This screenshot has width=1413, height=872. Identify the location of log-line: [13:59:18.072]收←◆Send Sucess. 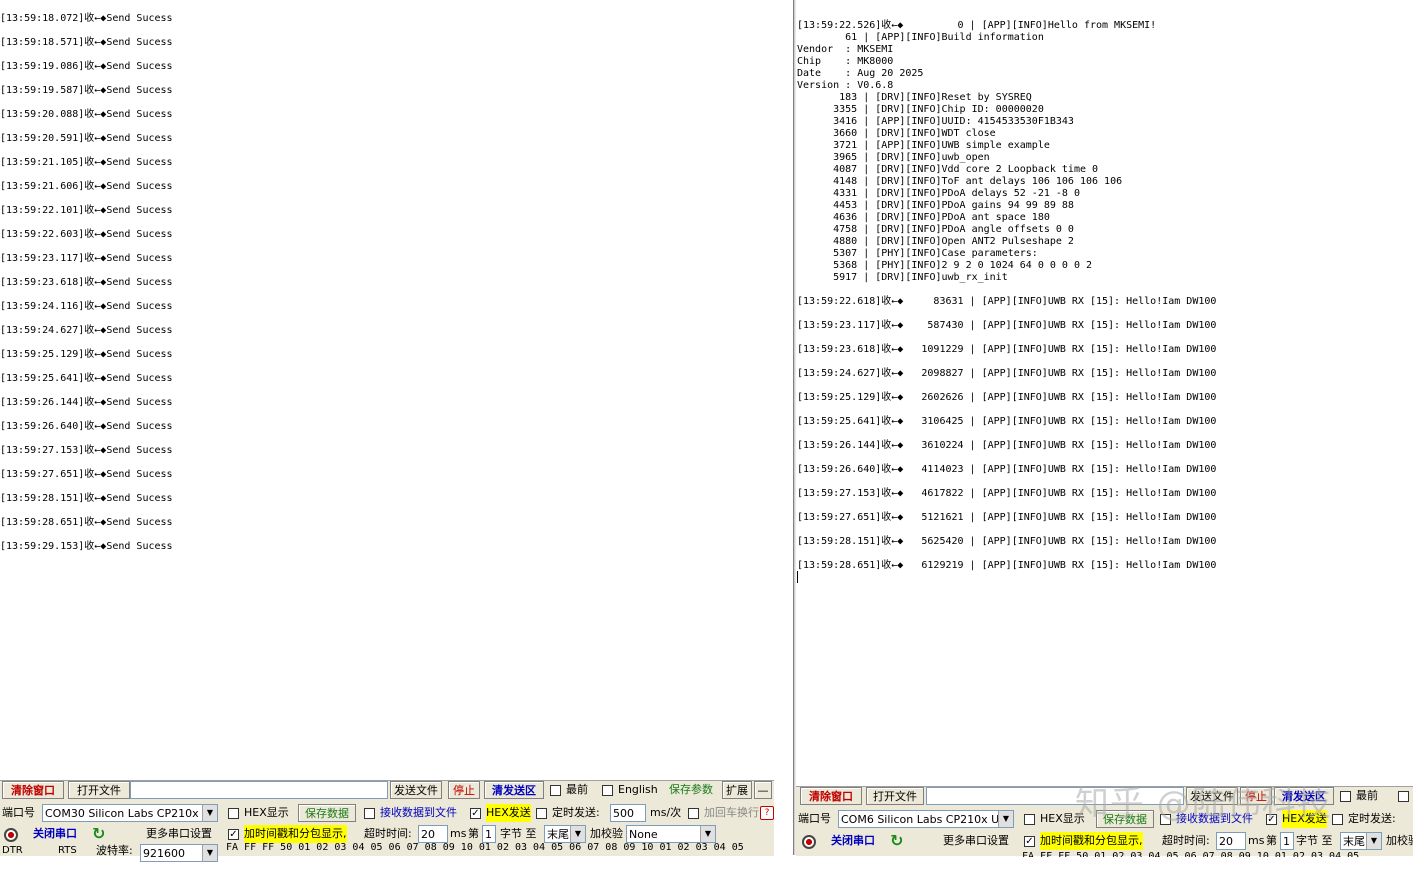
(86, 18).